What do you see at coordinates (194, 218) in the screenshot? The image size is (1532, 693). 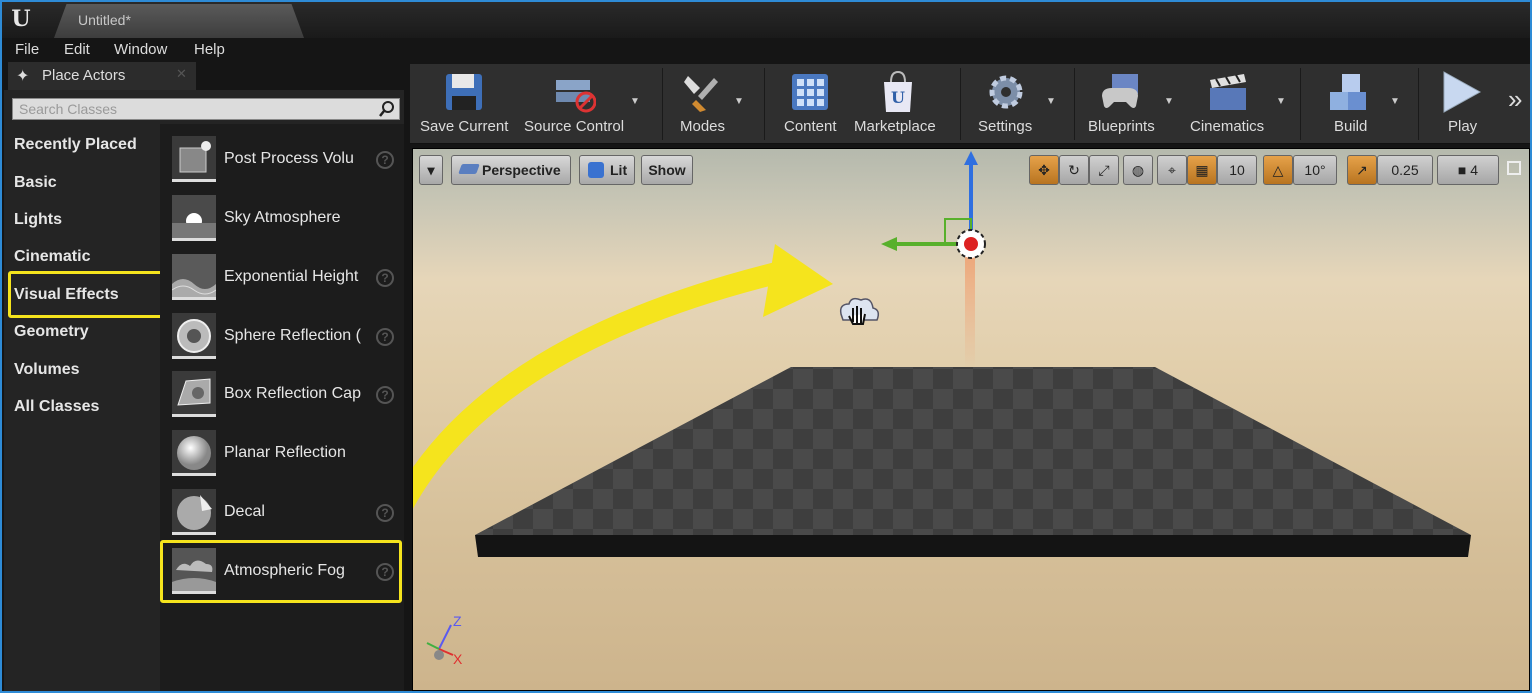 I see `sky-atmosphere-icon` at bounding box center [194, 218].